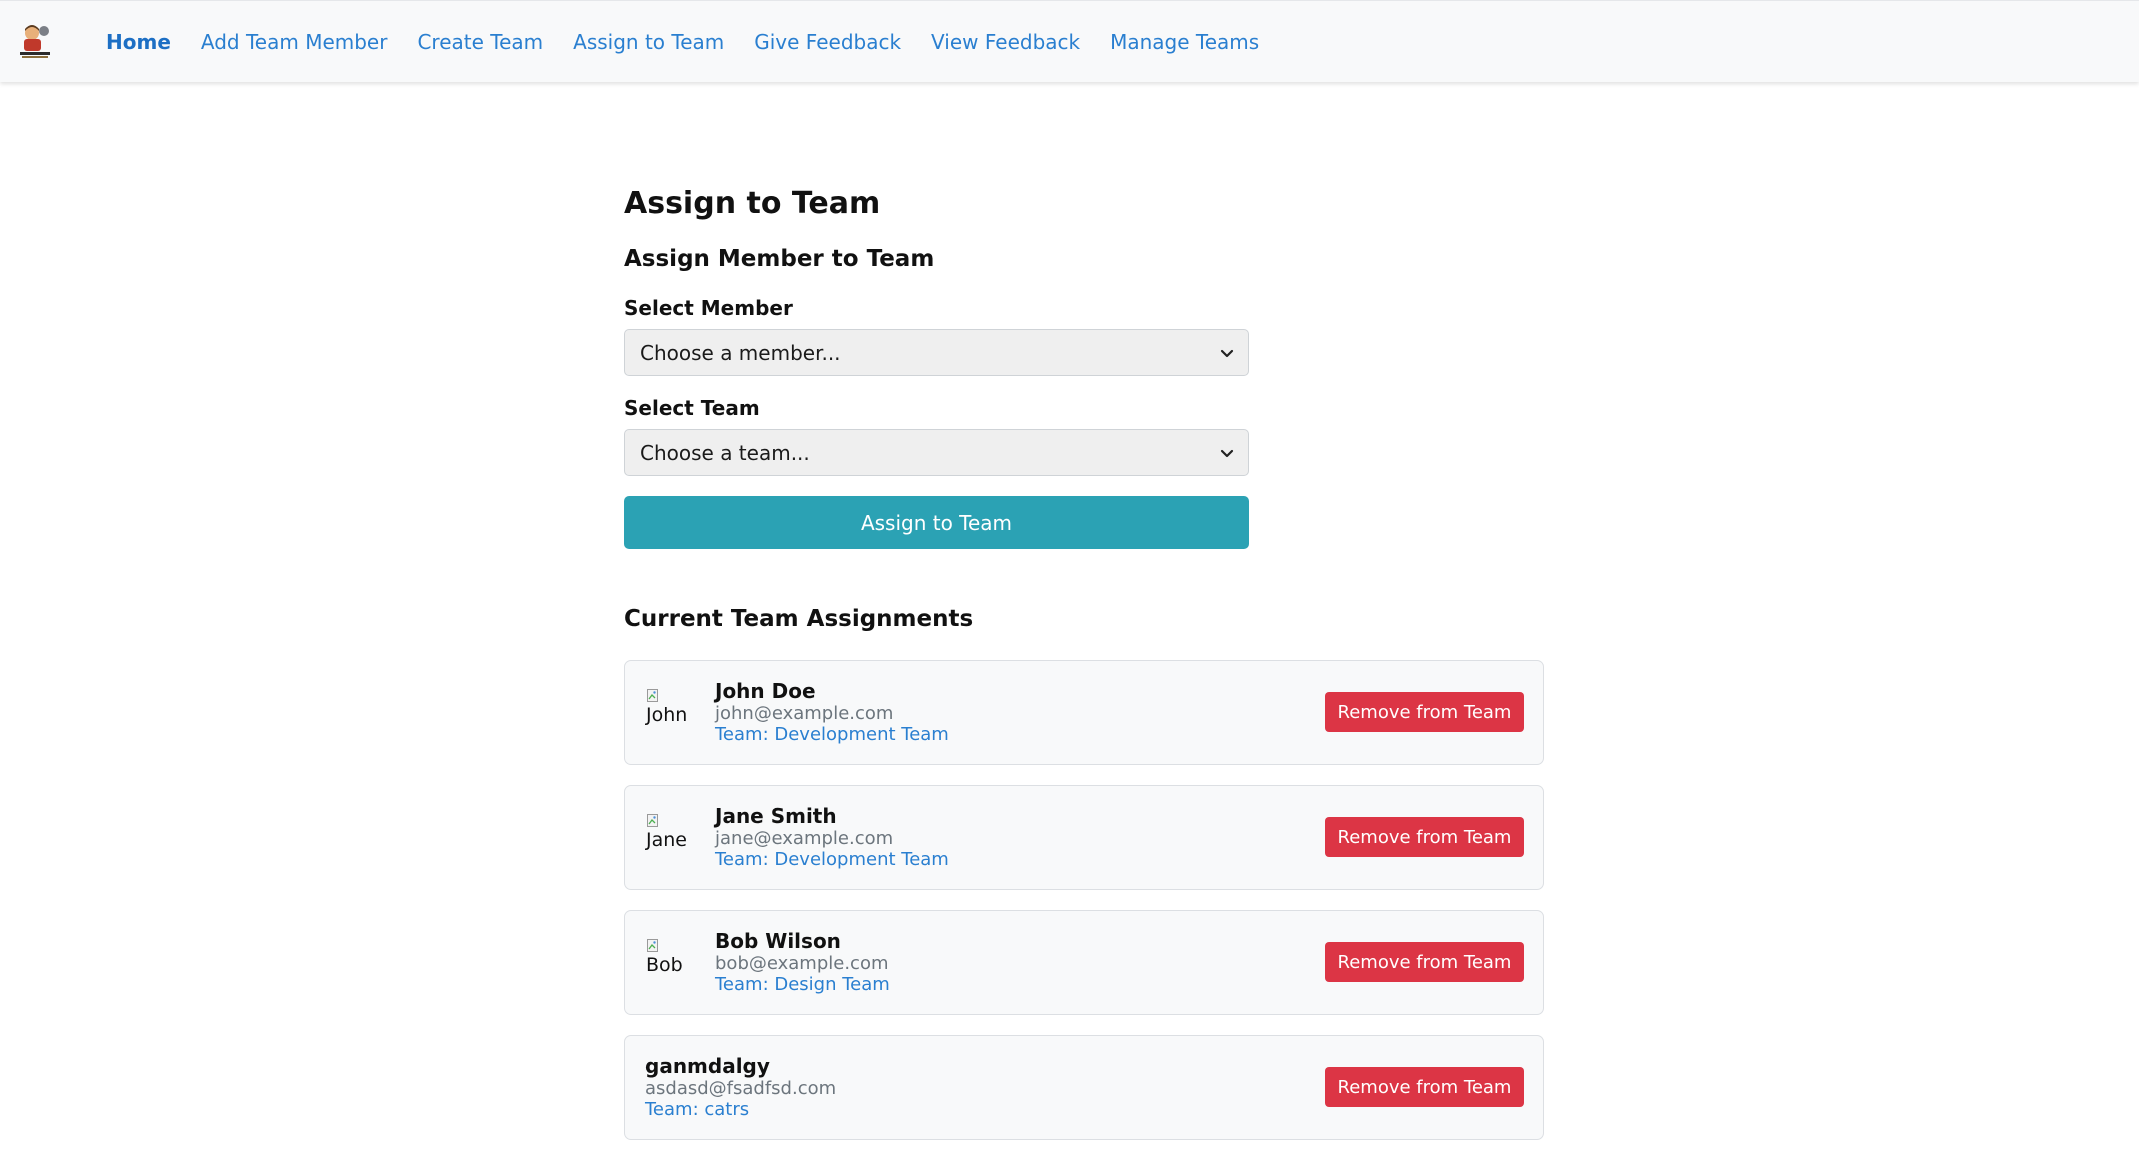 The width and height of the screenshot is (2139, 1170). What do you see at coordinates (480, 42) in the screenshot?
I see `nav-create-team: Create Team` at bounding box center [480, 42].